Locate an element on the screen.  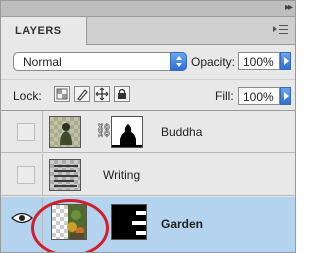
lock-image-pixels-icon is located at coordinates (82, 94).